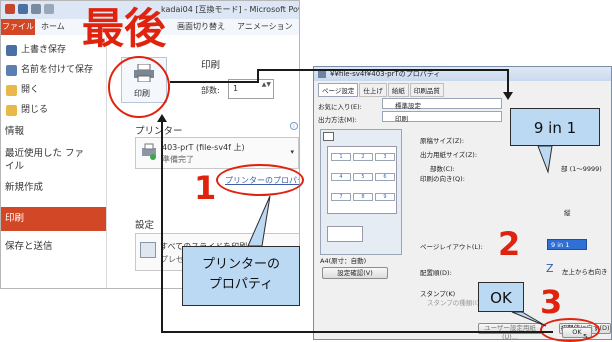 The width and height of the screenshot is (612, 342). I want to click on callout-9in1-tail, so click(545, 159).